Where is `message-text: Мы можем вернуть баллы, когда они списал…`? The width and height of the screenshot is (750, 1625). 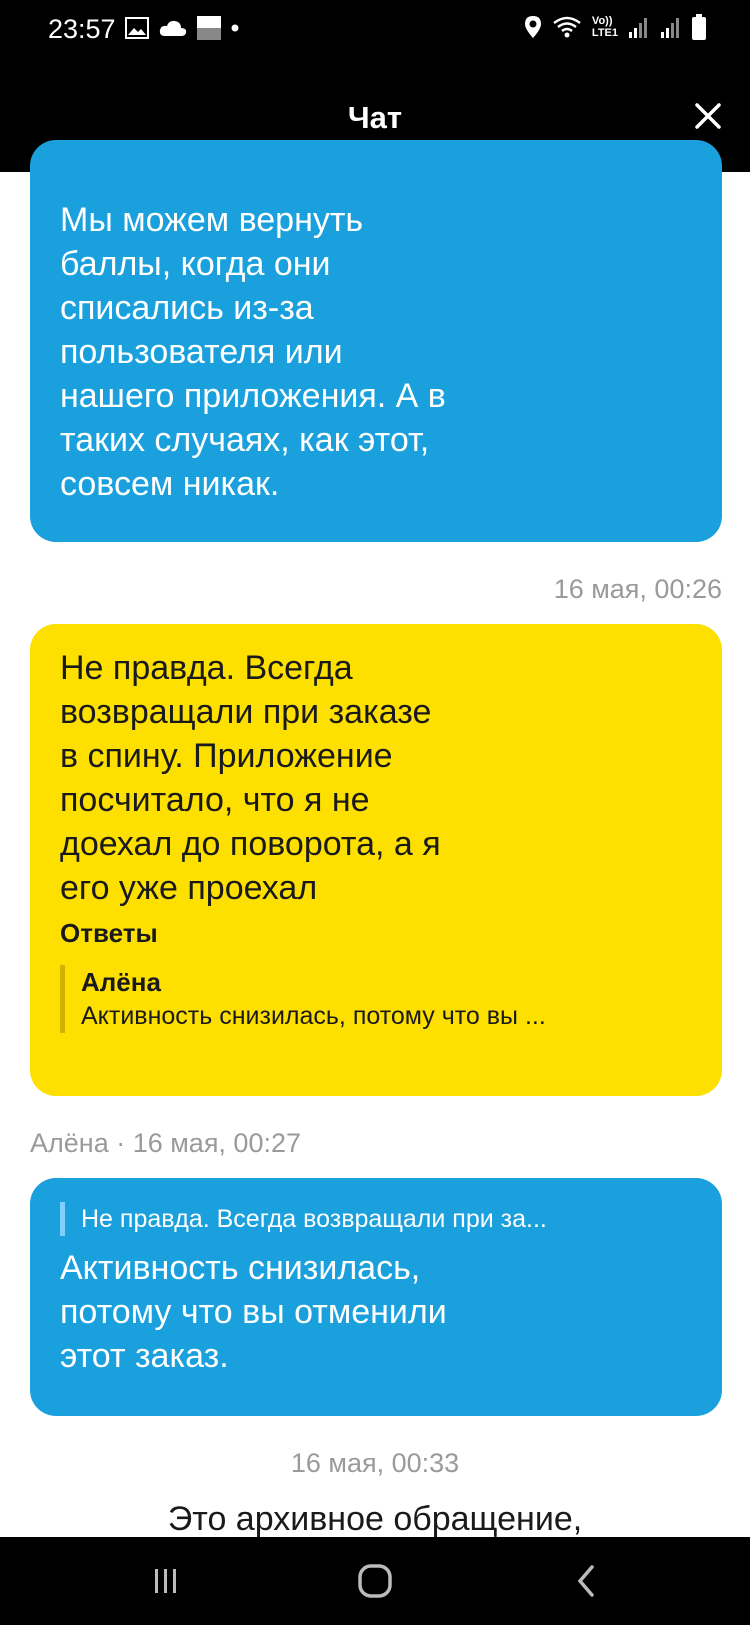
message-text: Мы можем вернуть баллы, когда они списал… is located at coordinates (253, 352).